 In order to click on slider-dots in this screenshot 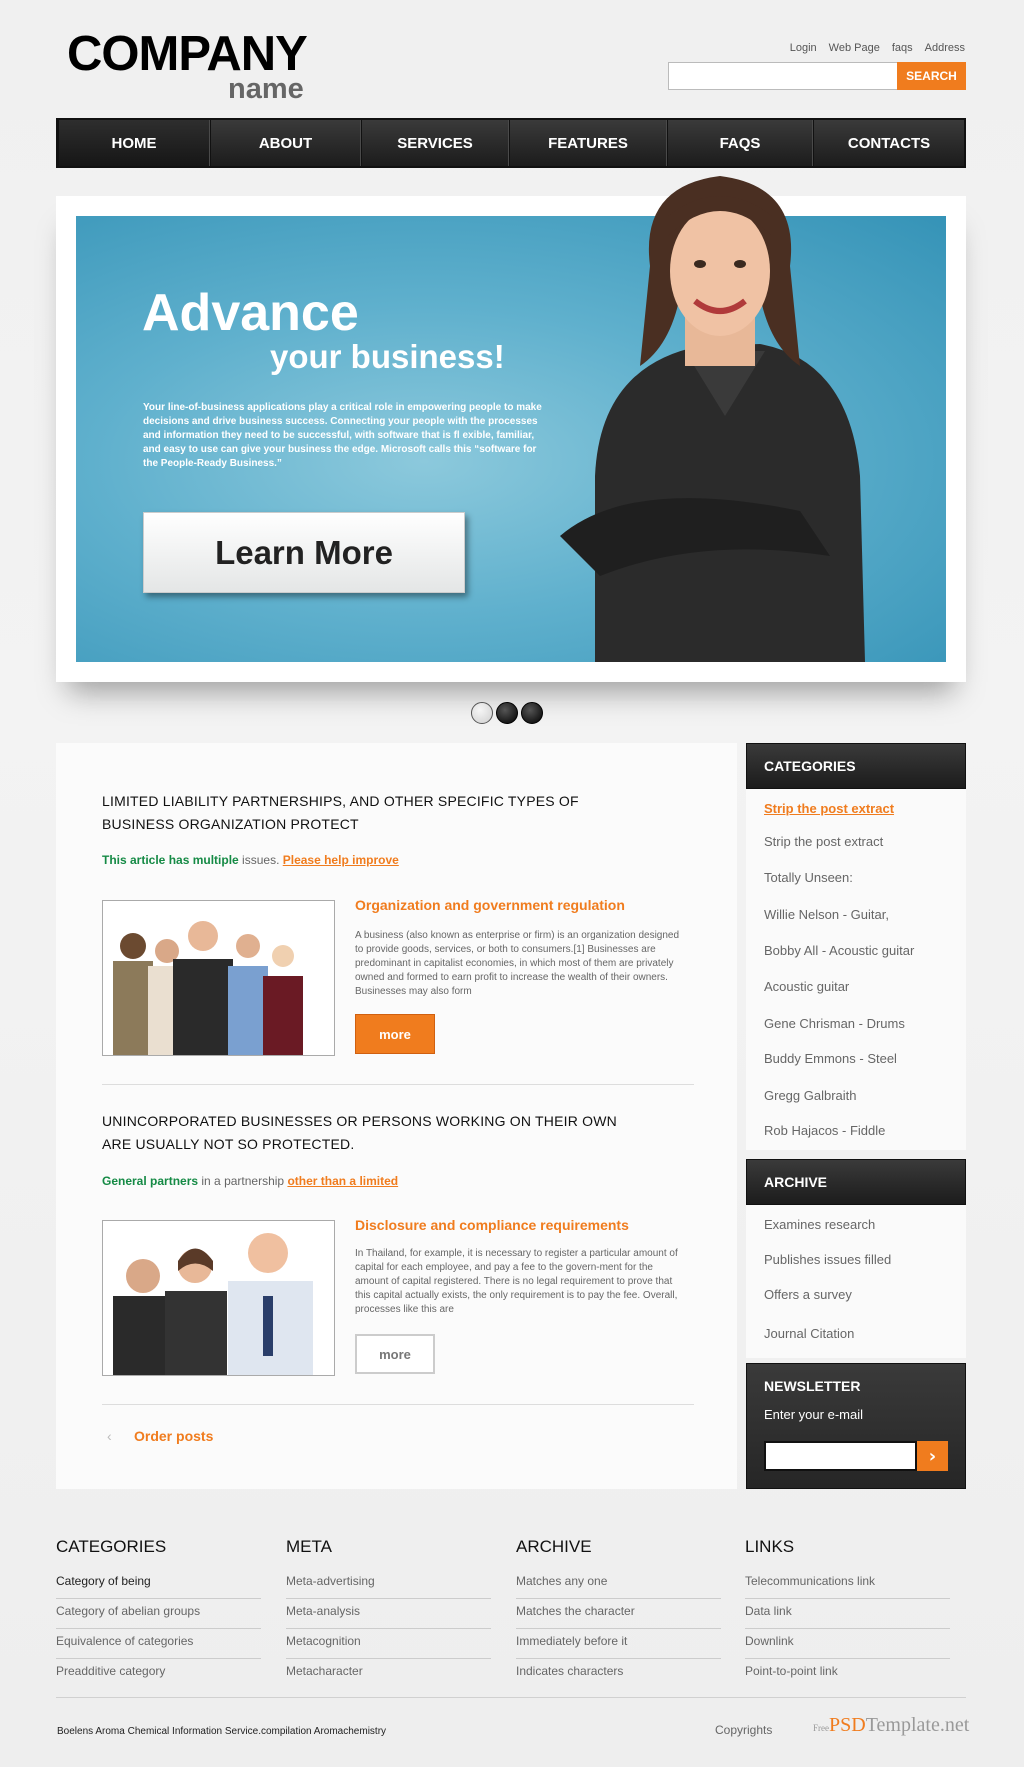, I will do `click(507, 713)`.